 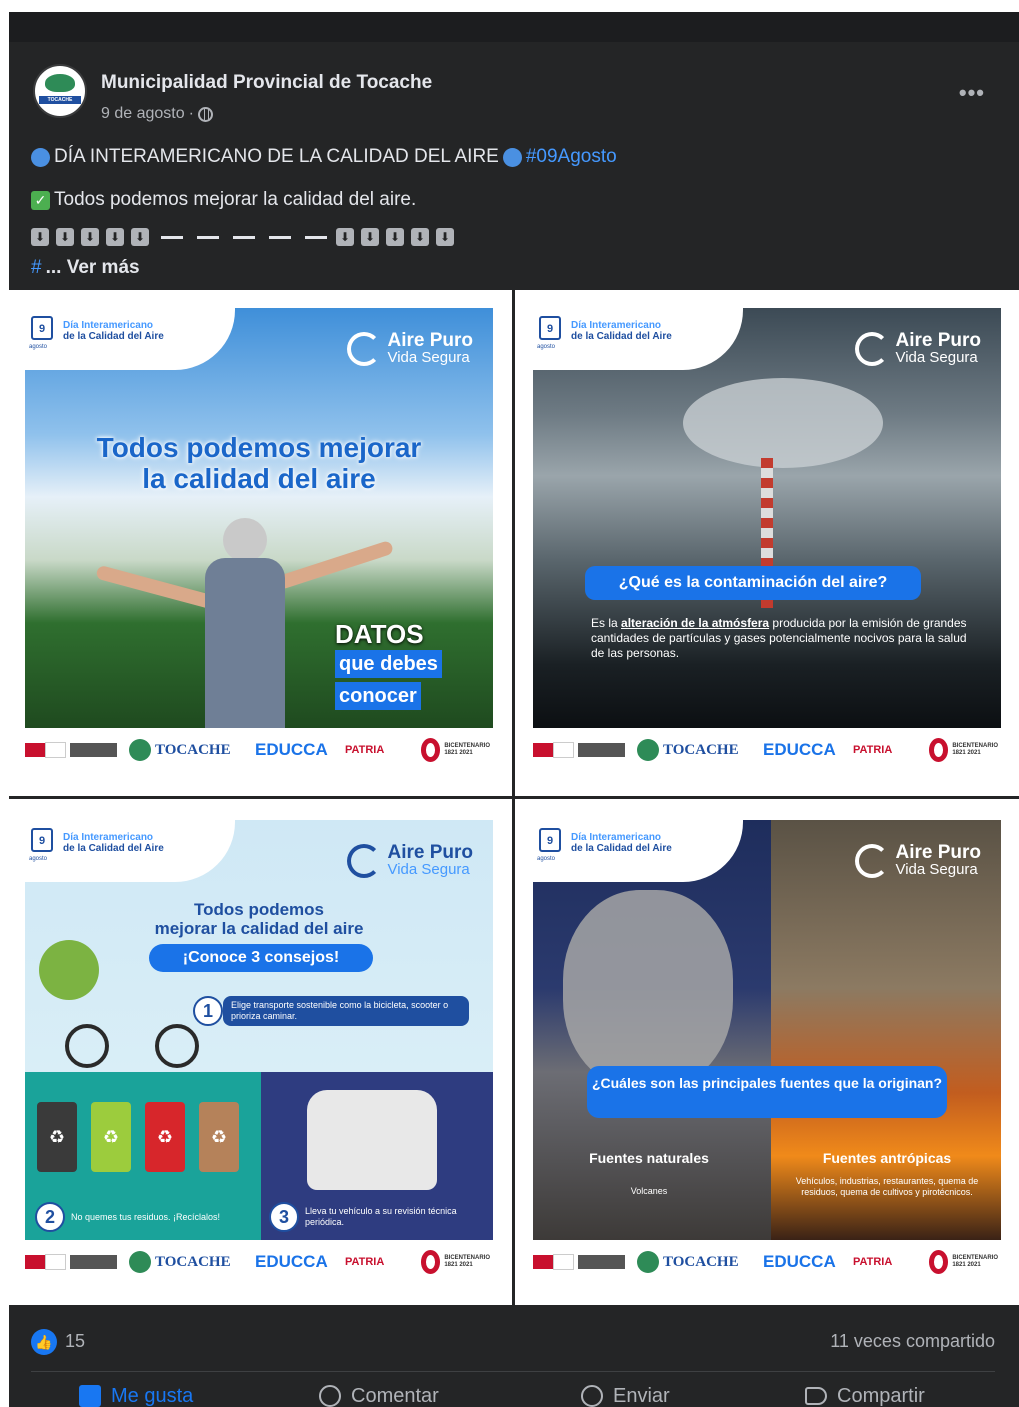 I want to click on see-more-link: ... Ver más, so click(x=93, y=268).